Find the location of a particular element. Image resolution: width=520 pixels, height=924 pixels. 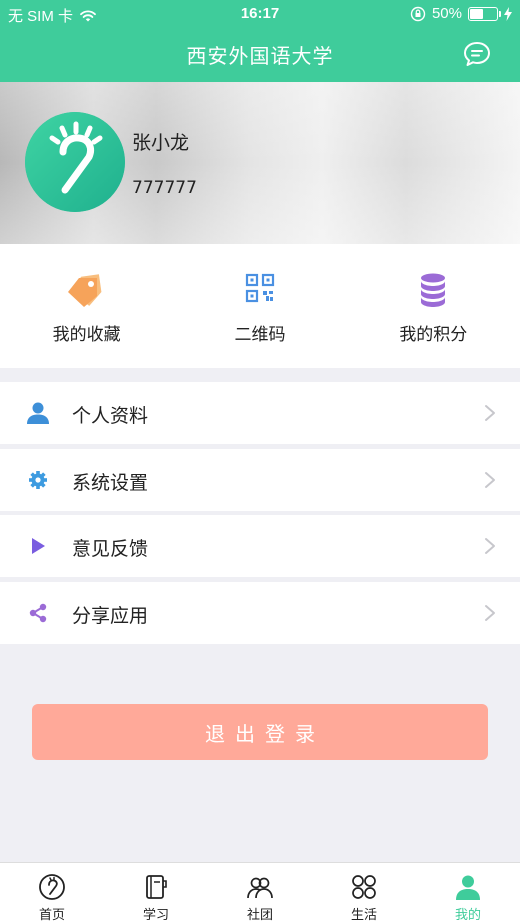

tab-label: 生活 is located at coordinates (363, 915).